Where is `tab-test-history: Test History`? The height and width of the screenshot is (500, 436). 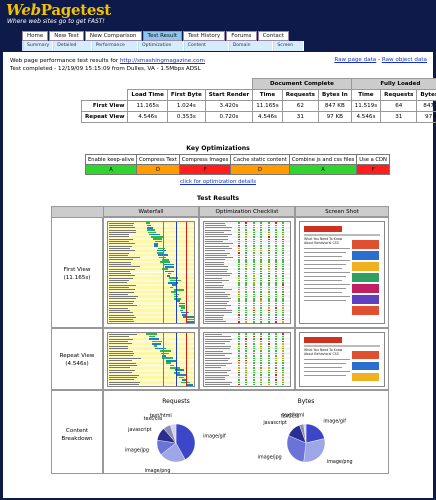
tab-test-history: Test History is located at coordinates (204, 36).